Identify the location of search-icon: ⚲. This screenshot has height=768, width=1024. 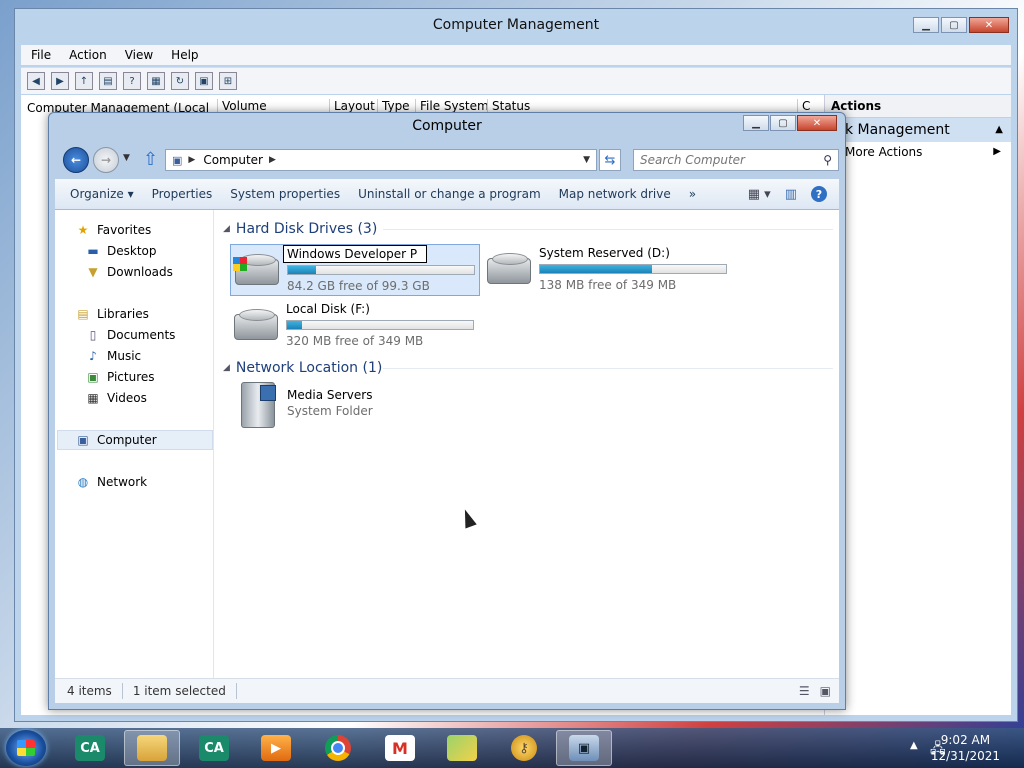
(827, 160).